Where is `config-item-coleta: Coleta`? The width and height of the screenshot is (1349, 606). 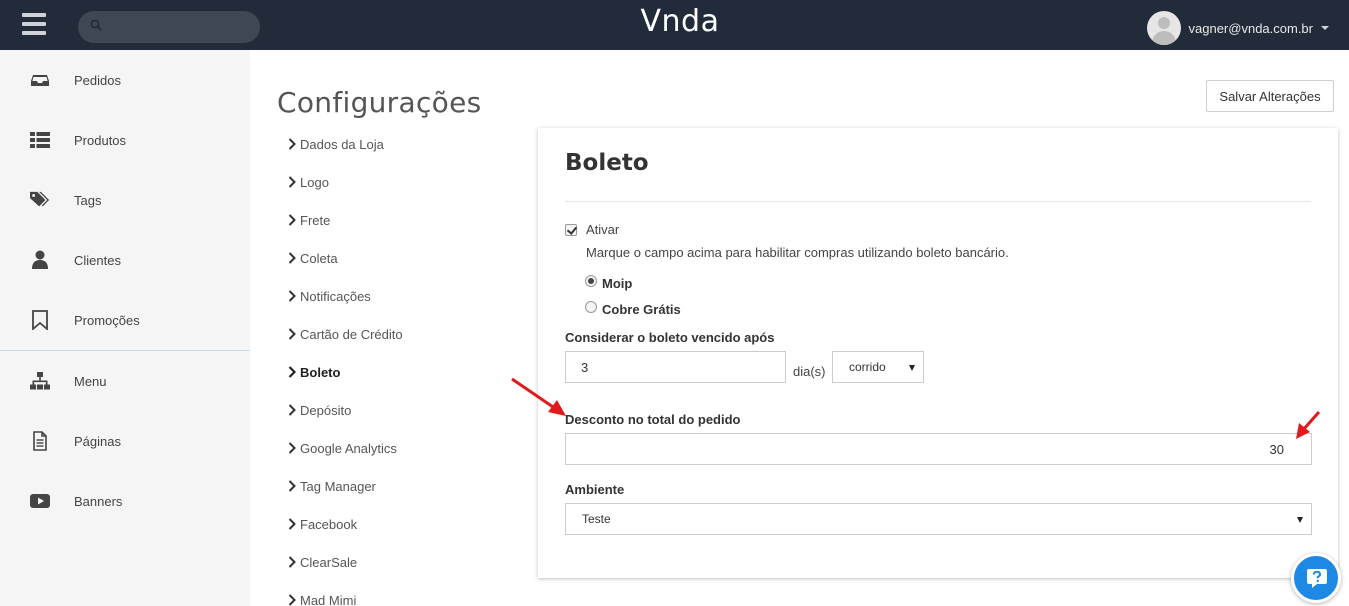
config-item-coleta: Coleta is located at coordinates (313, 258).